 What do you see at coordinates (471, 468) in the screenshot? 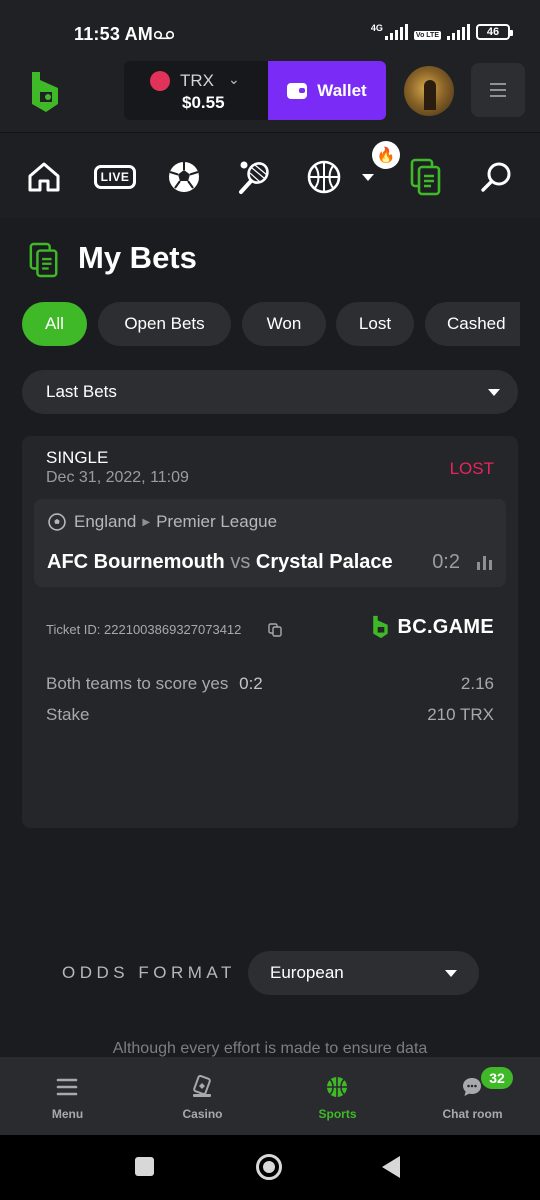
I see `bet-status-badge: LOST` at bounding box center [471, 468].